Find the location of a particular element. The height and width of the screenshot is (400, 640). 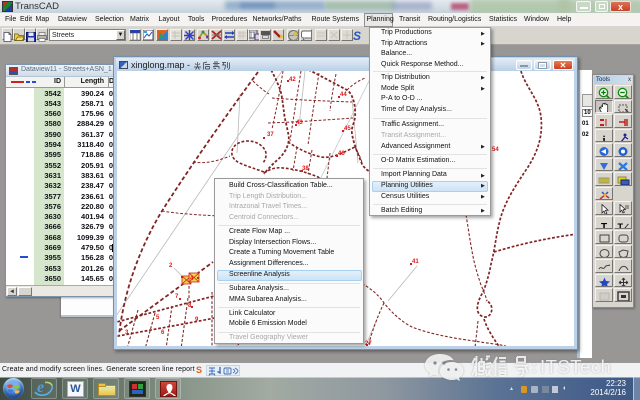

svg-text: 43 is located at coordinates (299, 123).